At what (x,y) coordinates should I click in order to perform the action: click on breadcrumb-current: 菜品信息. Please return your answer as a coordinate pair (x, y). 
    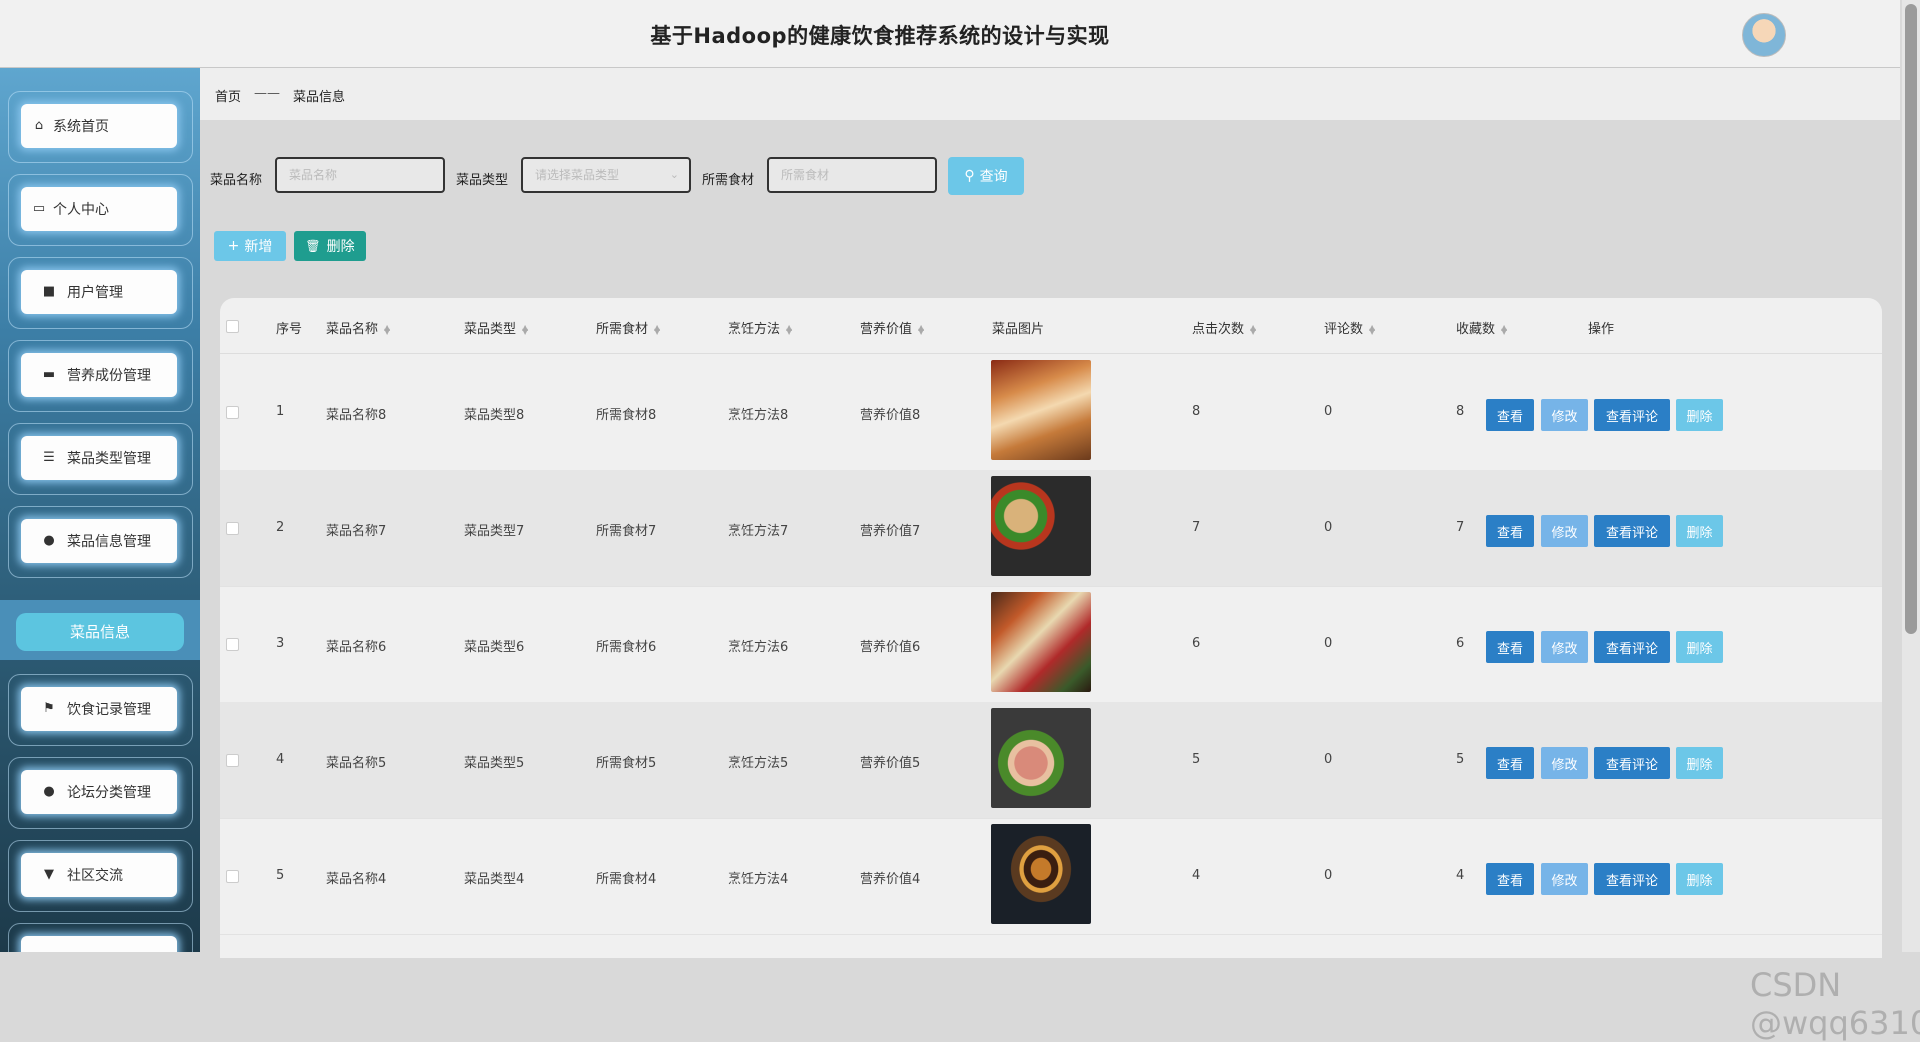
    Looking at the image, I should click on (319, 97).